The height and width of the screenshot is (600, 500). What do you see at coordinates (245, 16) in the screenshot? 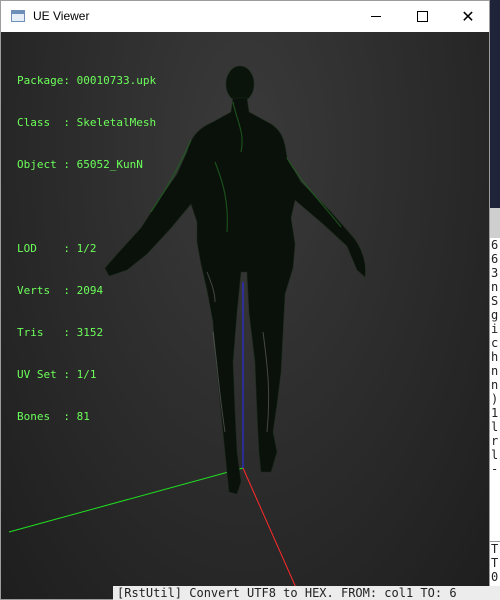
I see `title-bar: UE Viewer ✕` at bounding box center [245, 16].